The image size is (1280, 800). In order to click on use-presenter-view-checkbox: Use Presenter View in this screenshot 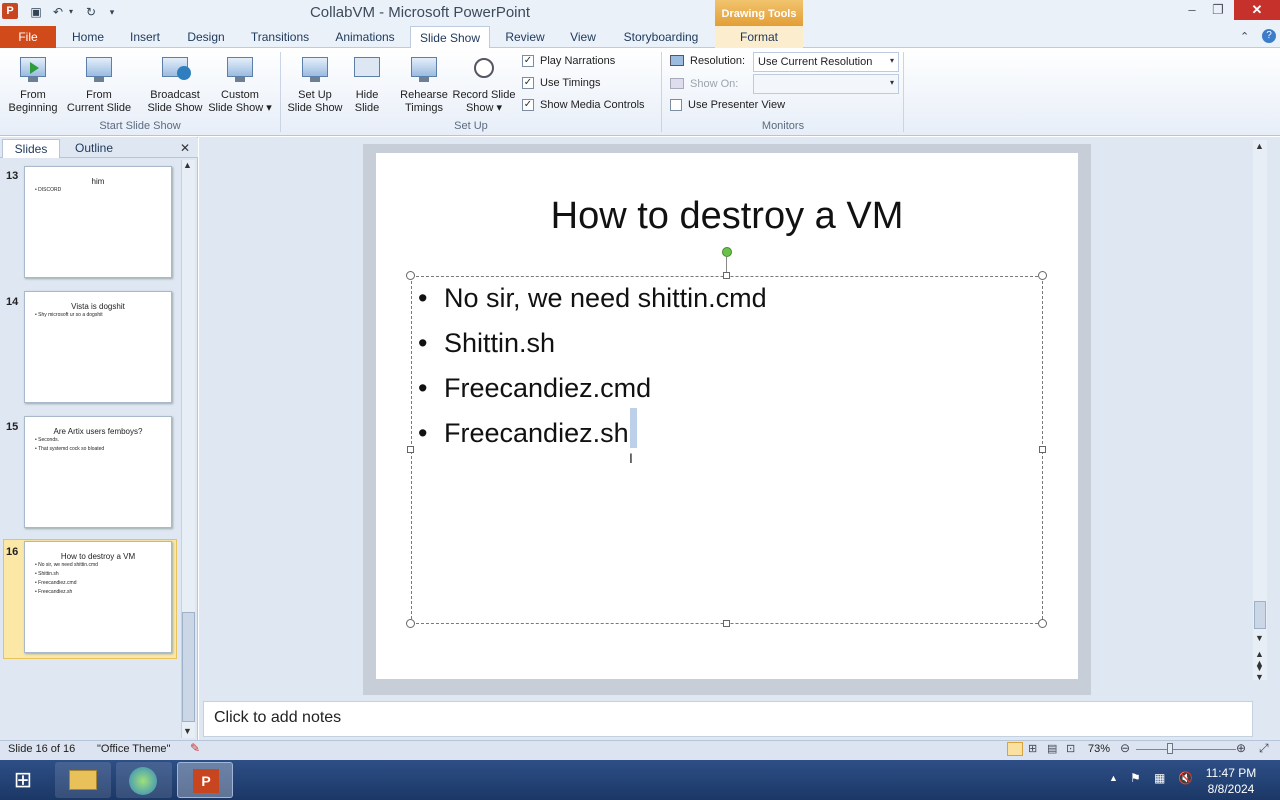, I will do `click(727, 105)`.